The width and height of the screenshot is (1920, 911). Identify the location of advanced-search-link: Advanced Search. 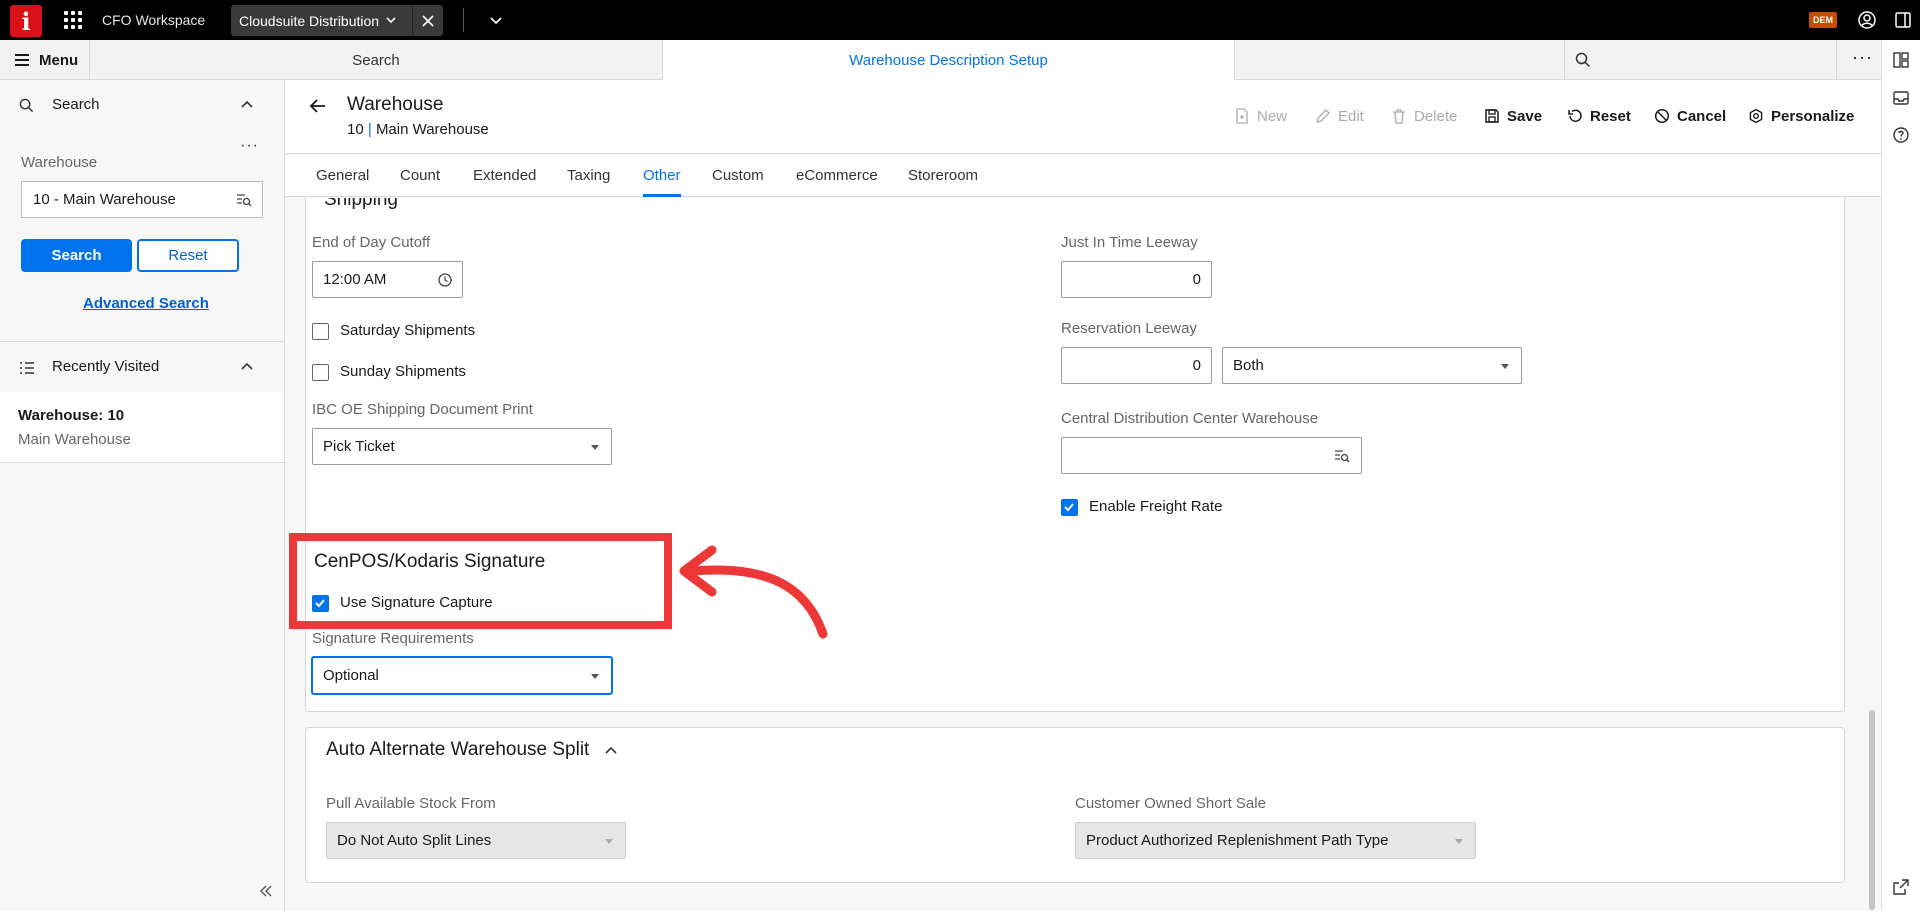
(146, 303).